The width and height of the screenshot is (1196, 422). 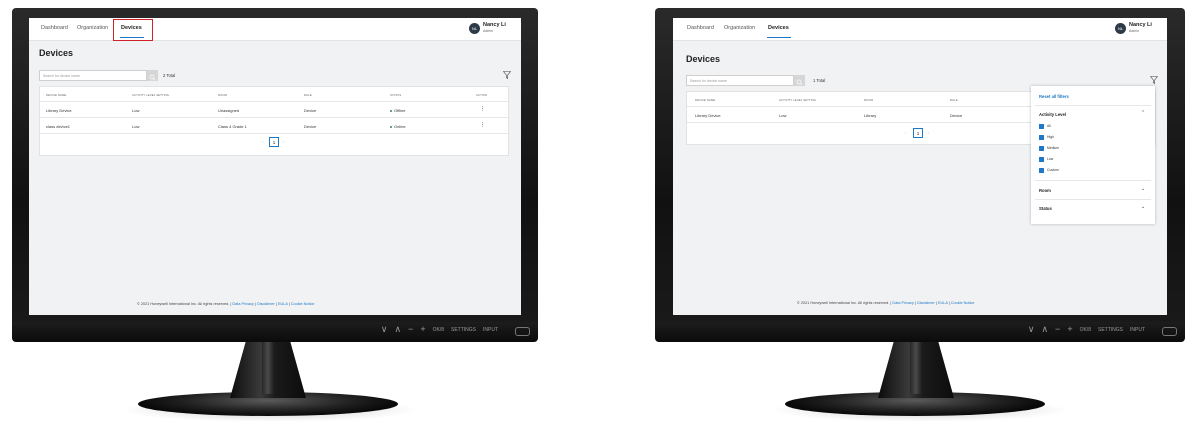 I want to click on checkbox-all, so click(x=1041, y=126).